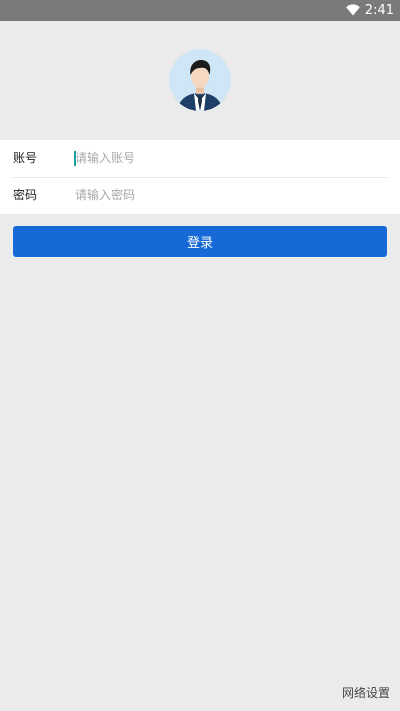 The width and height of the screenshot is (400, 711). I want to click on password-row: 密码, so click(200, 195).